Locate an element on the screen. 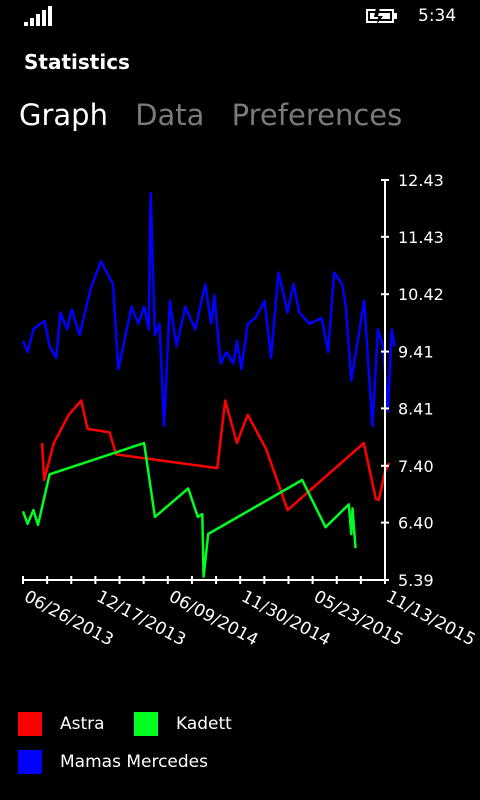 The height and width of the screenshot is (800, 480). tab-data: Data is located at coordinates (169, 115).